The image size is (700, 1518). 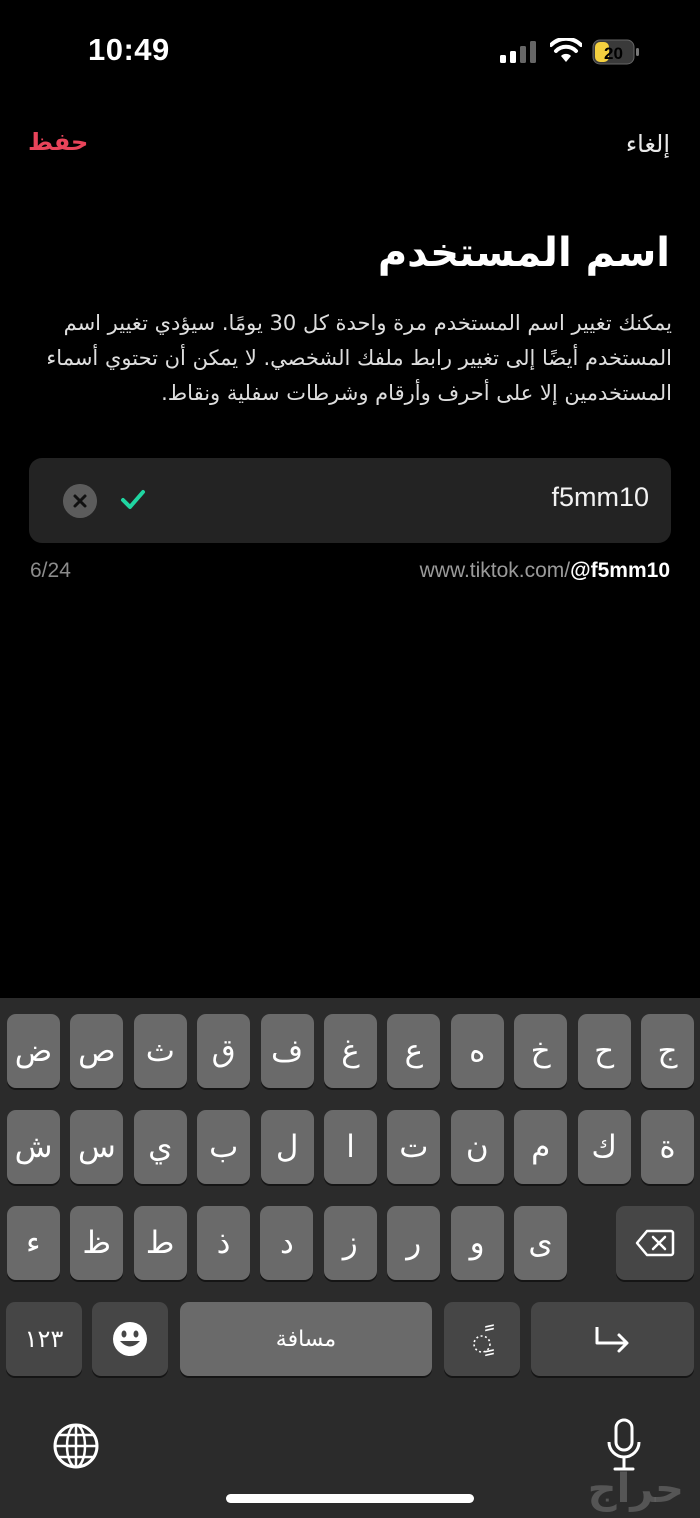 What do you see at coordinates (620, 570) in the screenshot?
I see `profile-url-handle: @f5mm10` at bounding box center [620, 570].